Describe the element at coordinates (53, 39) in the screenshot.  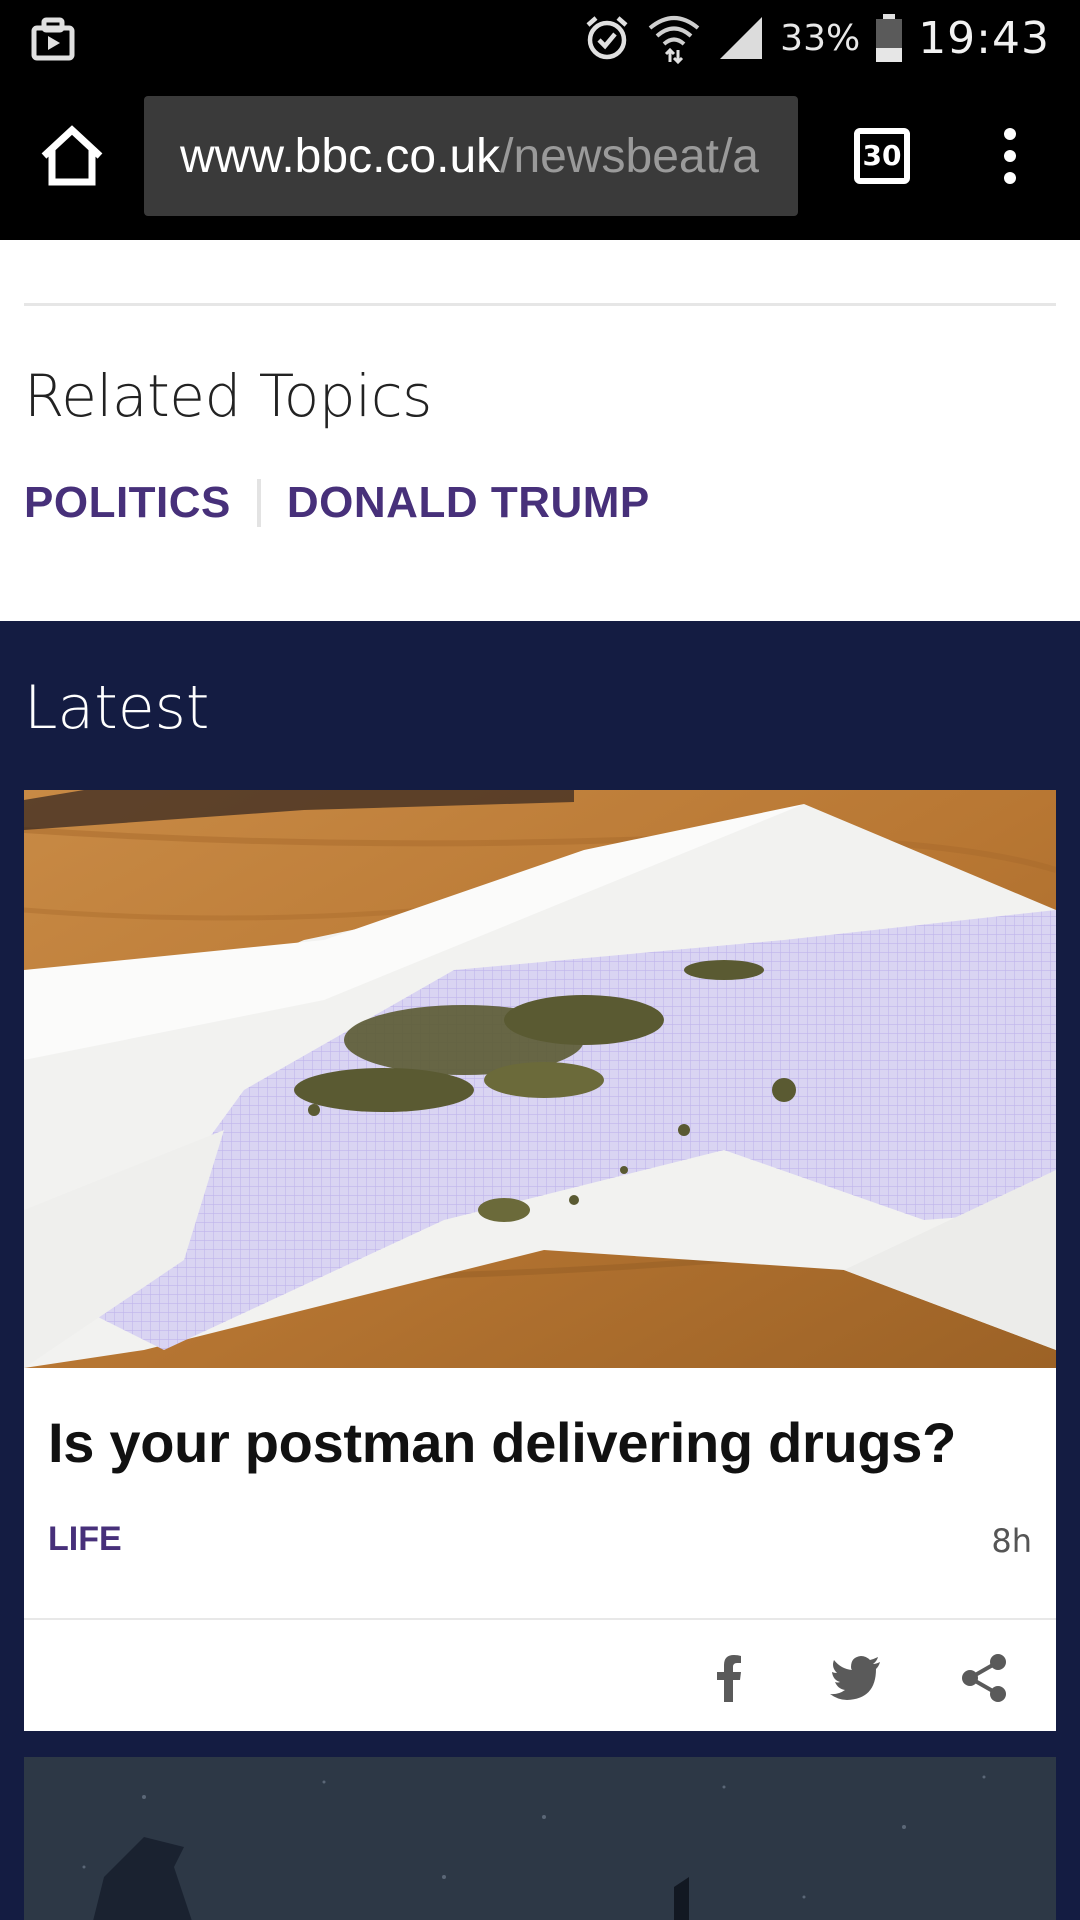
I see `media-icon` at that location.